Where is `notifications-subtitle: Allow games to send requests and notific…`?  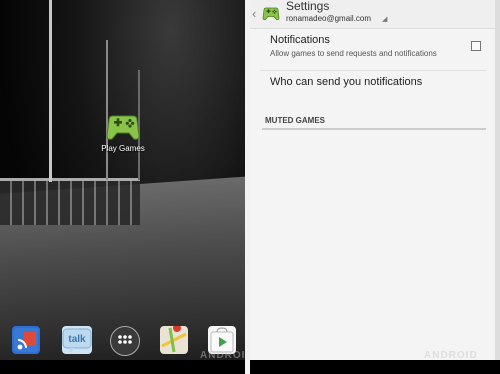 notifications-subtitle: Allow games to send requests and notific… is located at coordinates (353, 53).